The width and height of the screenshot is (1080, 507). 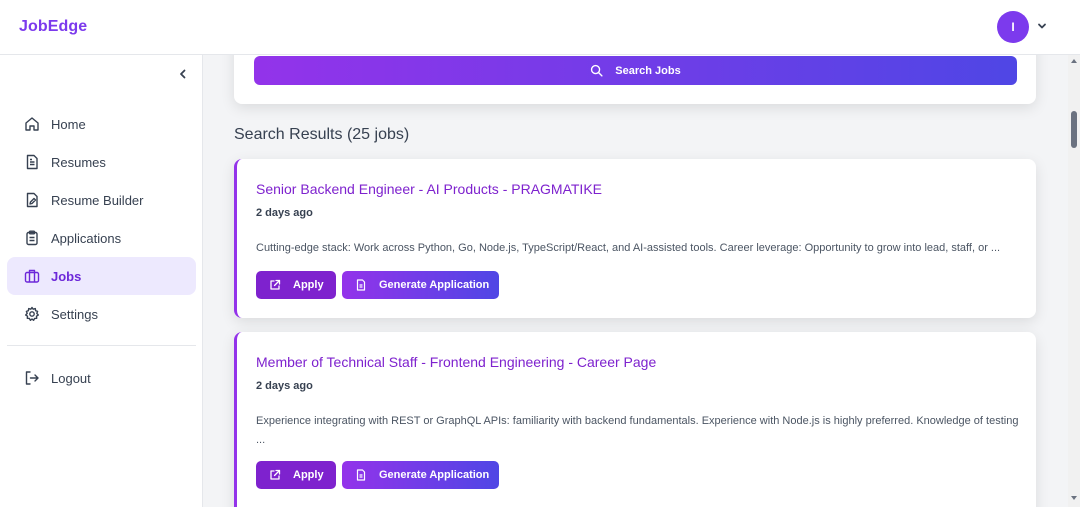 I want to click on sidebar-item-home: Home, so click(x=101, y=124).